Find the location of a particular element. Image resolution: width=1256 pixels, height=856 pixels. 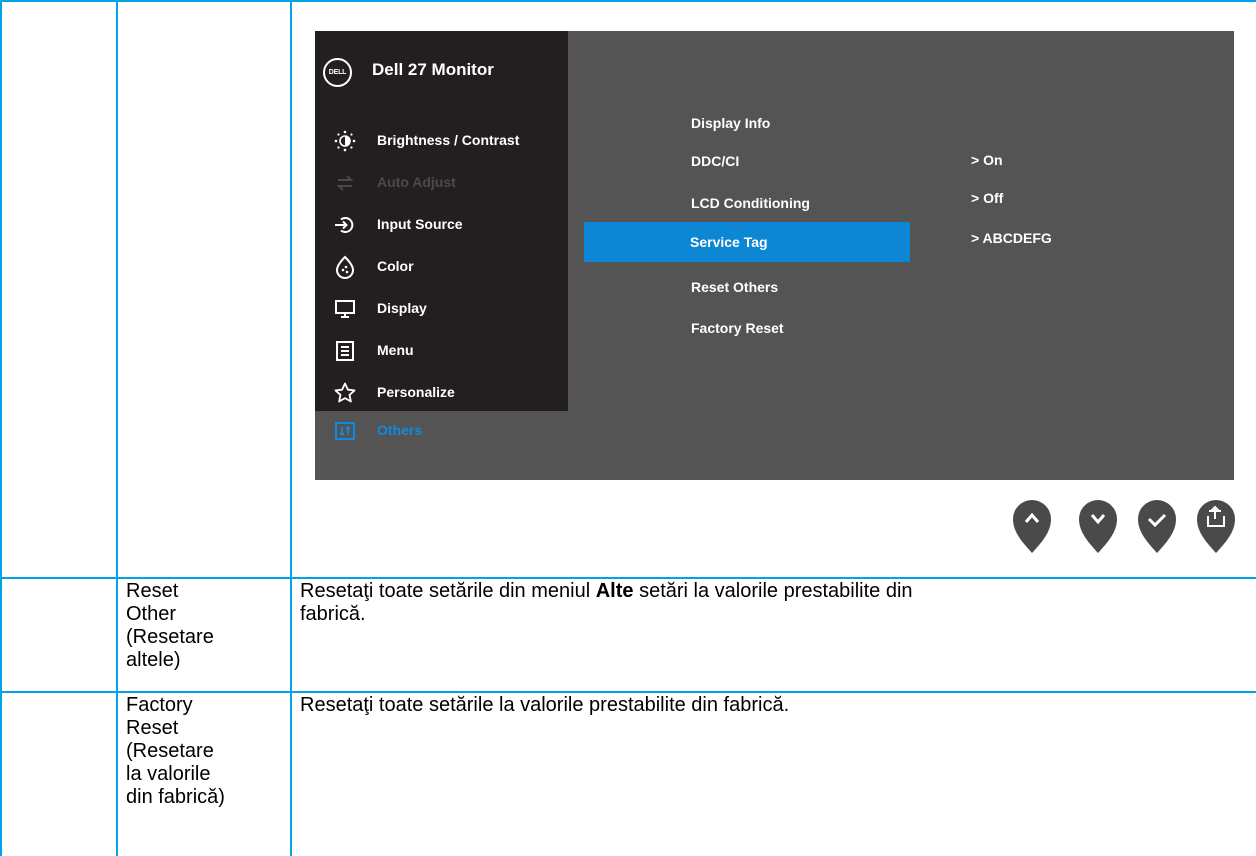

submenu-label: LCD Conditioning is located at coordinates (750, 203).